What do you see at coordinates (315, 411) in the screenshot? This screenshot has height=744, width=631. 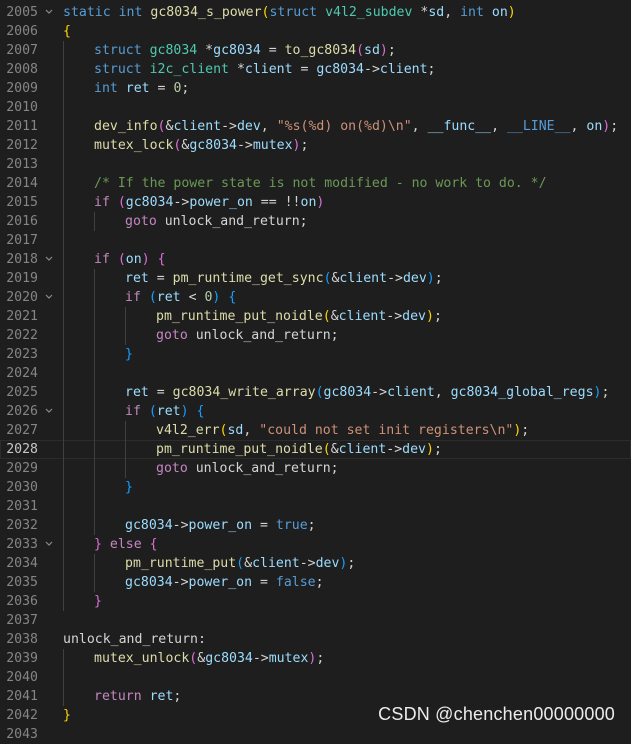 I see `code-line: 2026 if (ret) {` at bounding box center [315, 411].